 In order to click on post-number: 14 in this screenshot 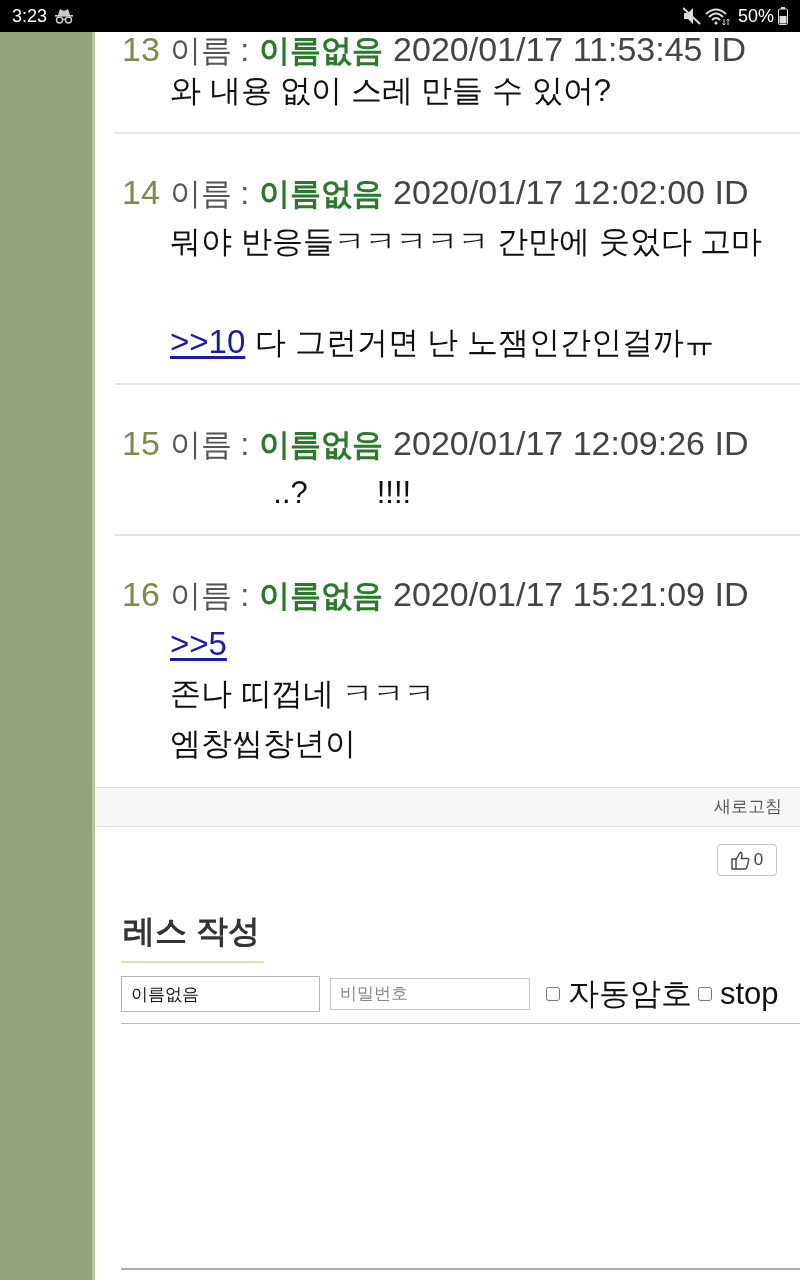, I will do `click(141, 192)`.